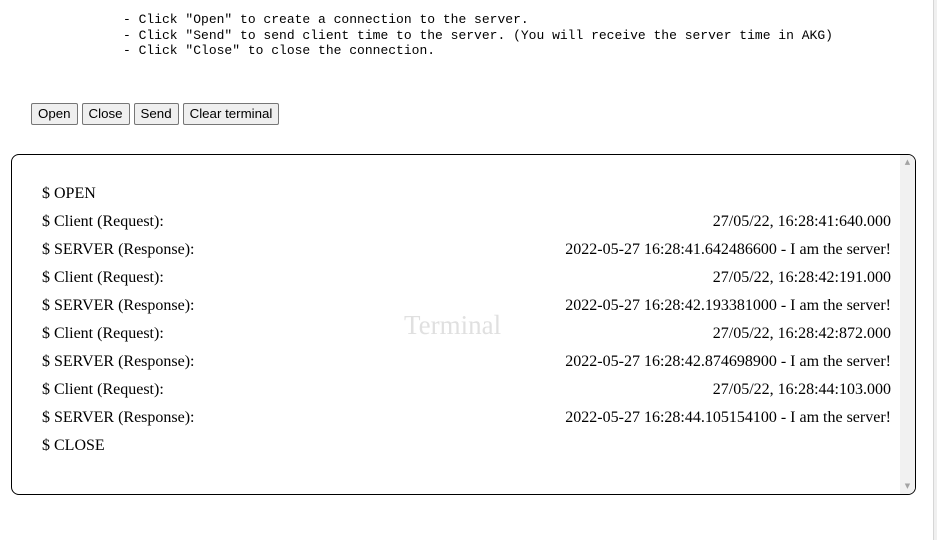  What do you see at coordinates (907, 324) in the screenshot?
I see `terminal-scrollbar: ▲ ▼` at bounding box center [907, 324].